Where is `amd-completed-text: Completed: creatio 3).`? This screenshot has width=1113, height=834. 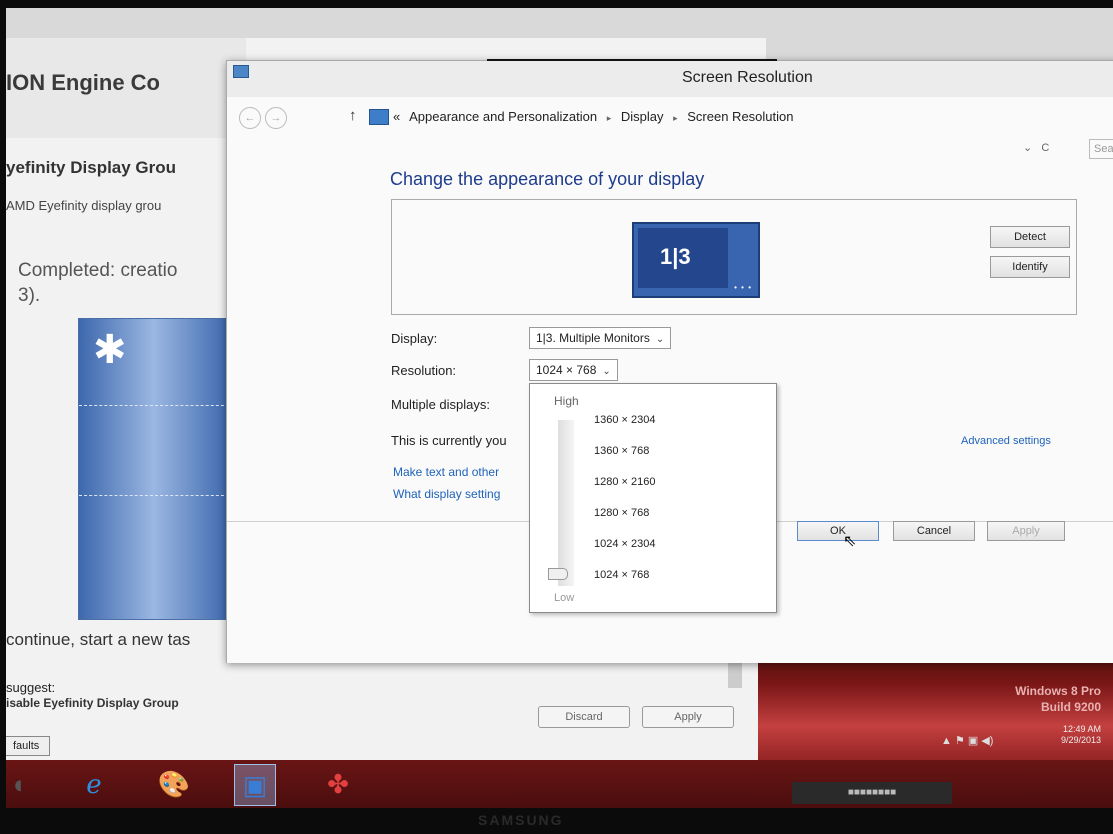 amd-completed-text: Completed: creatio 3). is located at coordinates (97, 283).